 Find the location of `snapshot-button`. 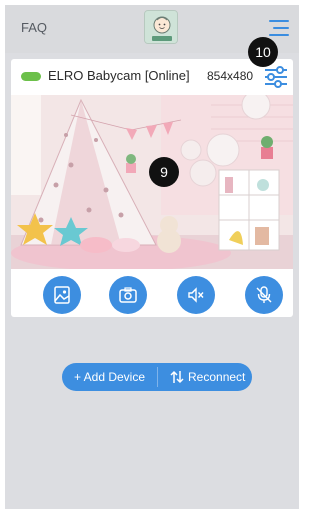

snapshot-button is located at coordinates (128, 295).